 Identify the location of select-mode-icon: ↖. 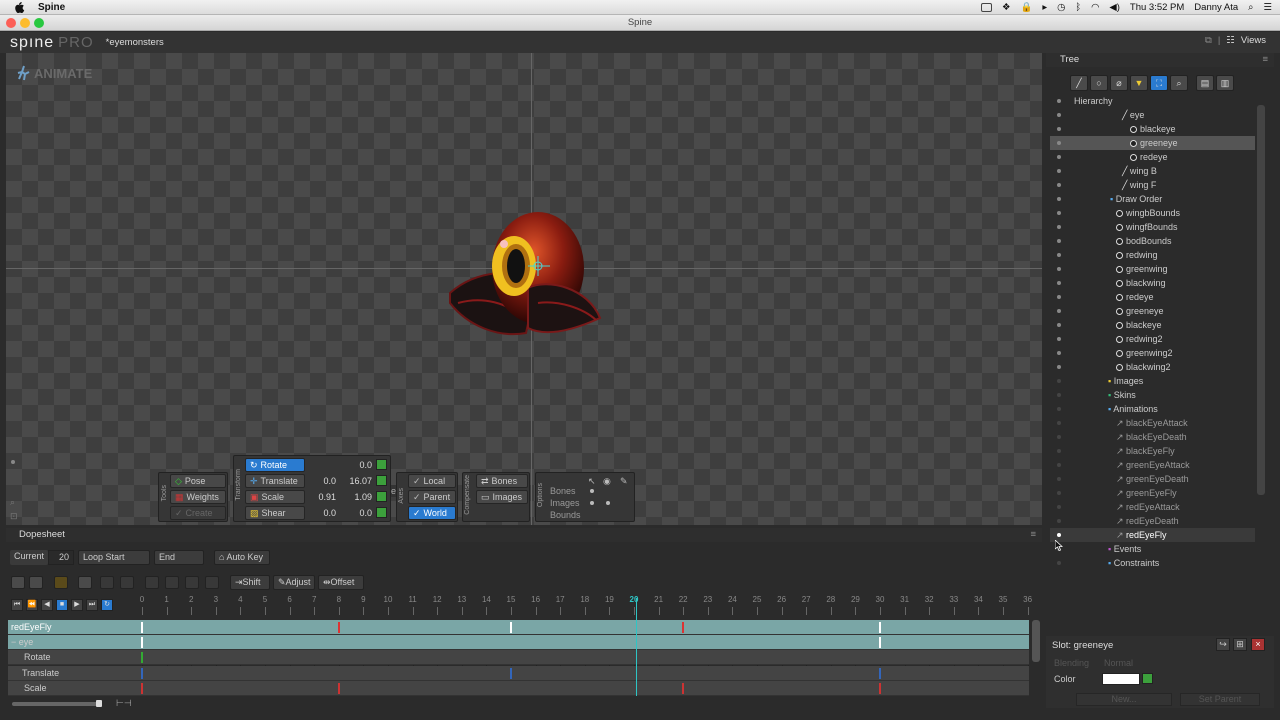
(592, 481).